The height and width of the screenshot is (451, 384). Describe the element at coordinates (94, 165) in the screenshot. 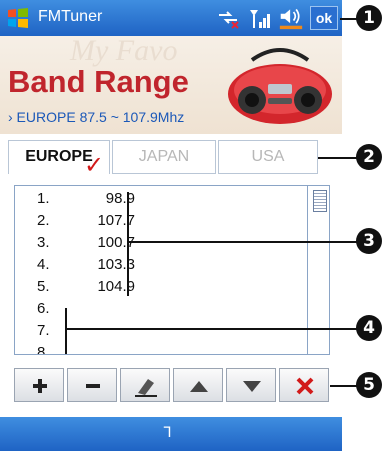

I see `active-region-check-icon: ✓` at that location.